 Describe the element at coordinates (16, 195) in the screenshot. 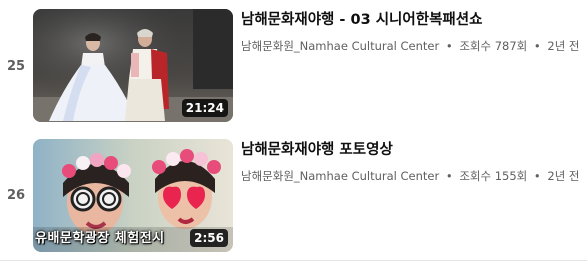

I see `item-index: 26` at that location.